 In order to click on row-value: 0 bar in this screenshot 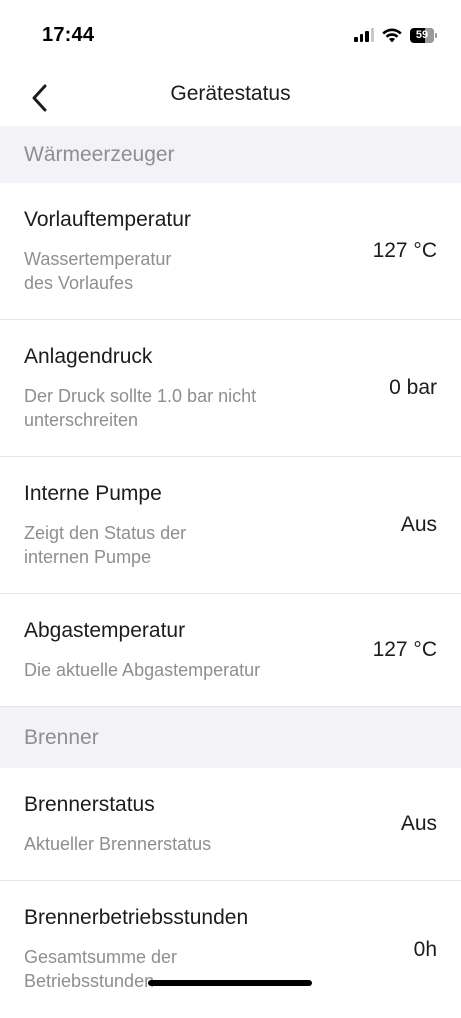, I will do `click(413, 387)`.